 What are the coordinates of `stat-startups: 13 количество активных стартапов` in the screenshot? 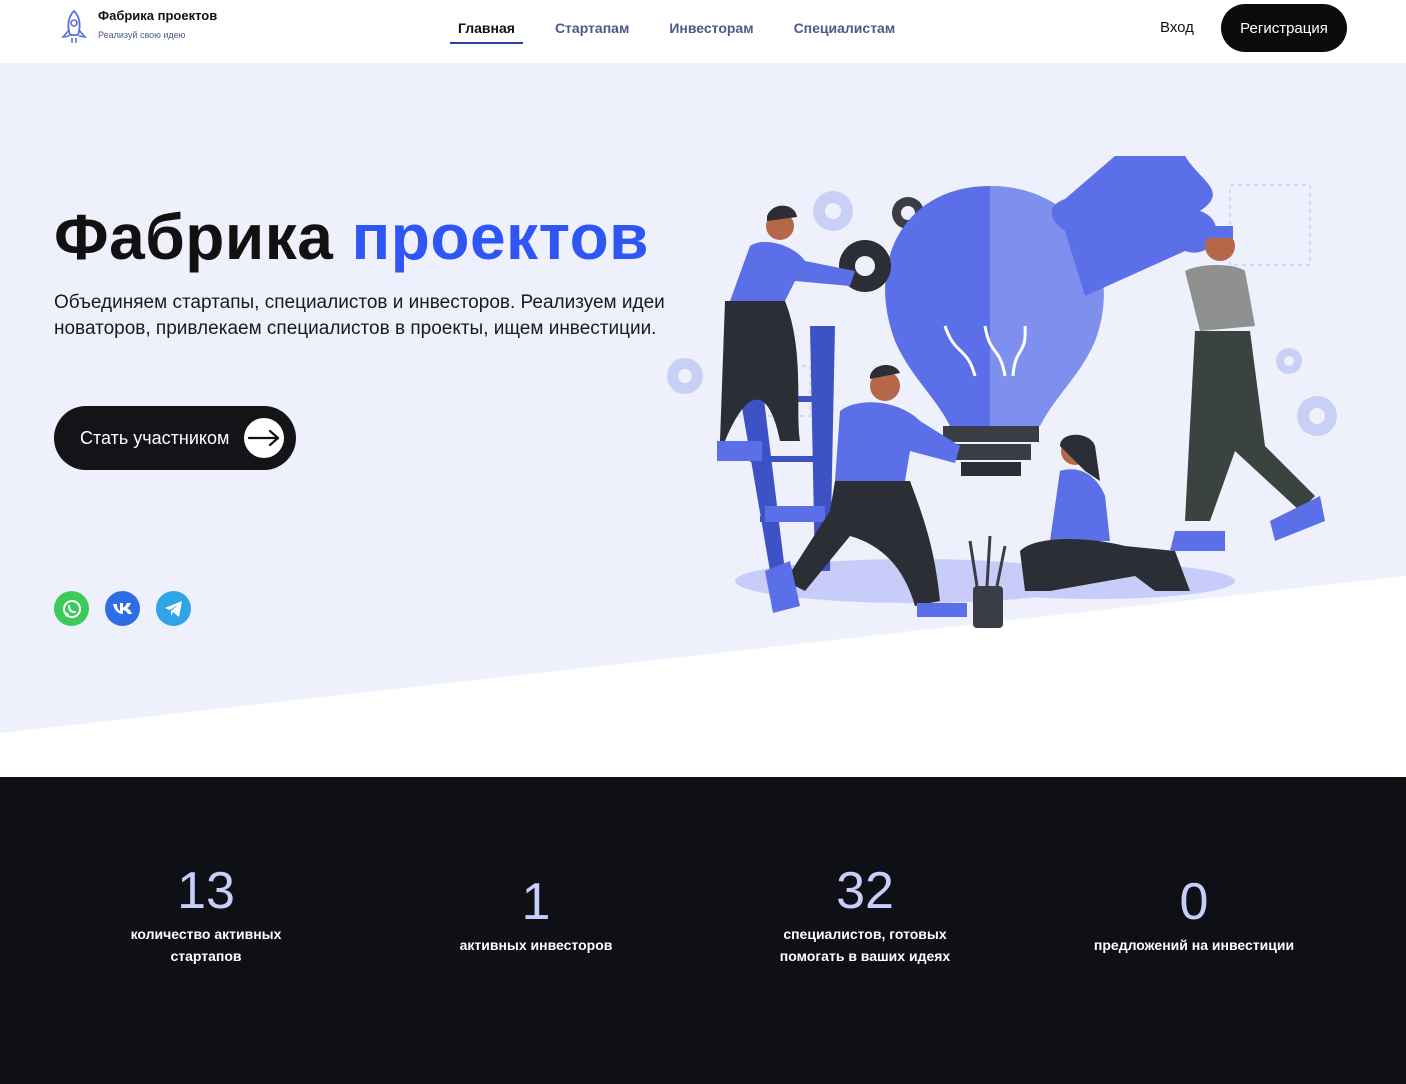 It's located at (206, 914).